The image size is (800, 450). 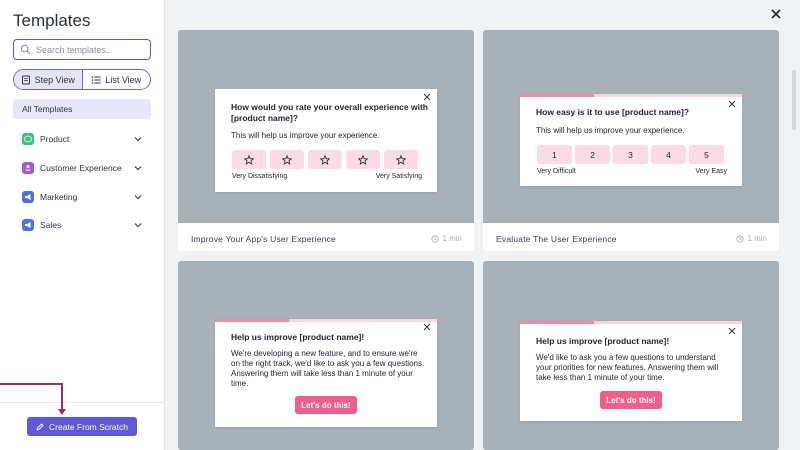 I want to click on create-from-scratch-button: Create From Scratch, so click(x=82, y=426).